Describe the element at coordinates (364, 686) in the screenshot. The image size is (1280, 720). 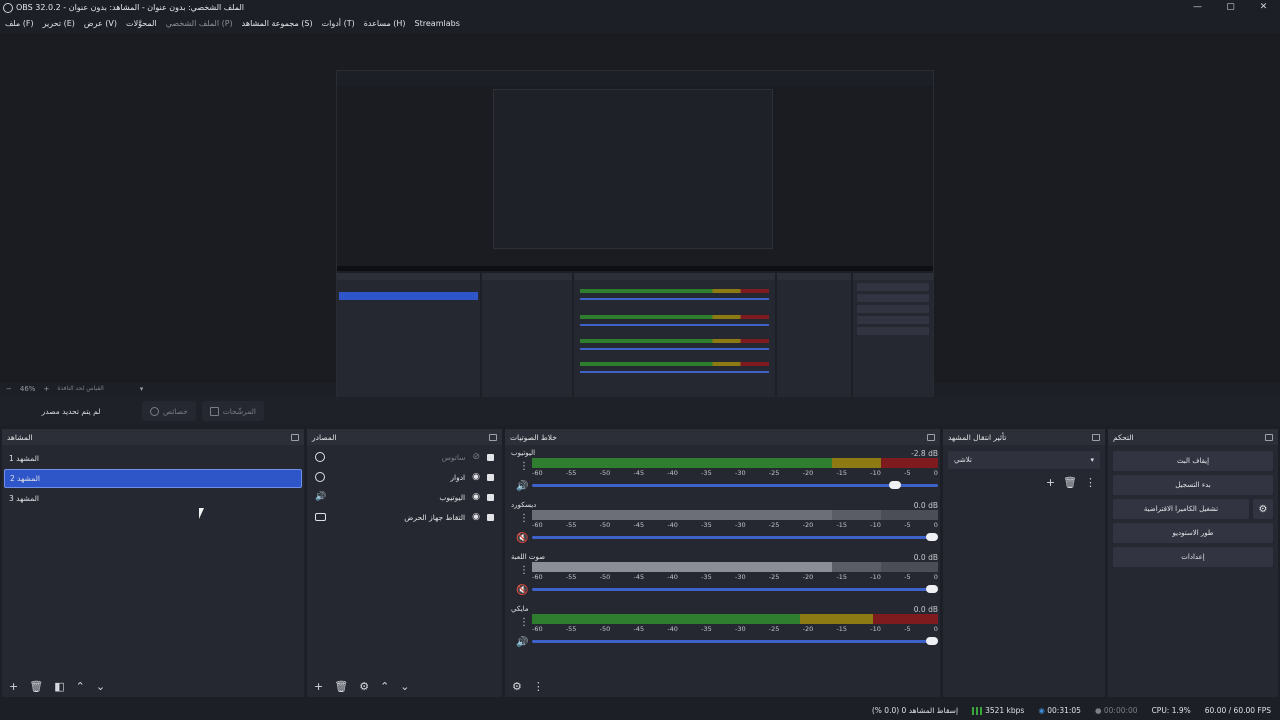
I see `source-properties-button: ⚙` at that location.